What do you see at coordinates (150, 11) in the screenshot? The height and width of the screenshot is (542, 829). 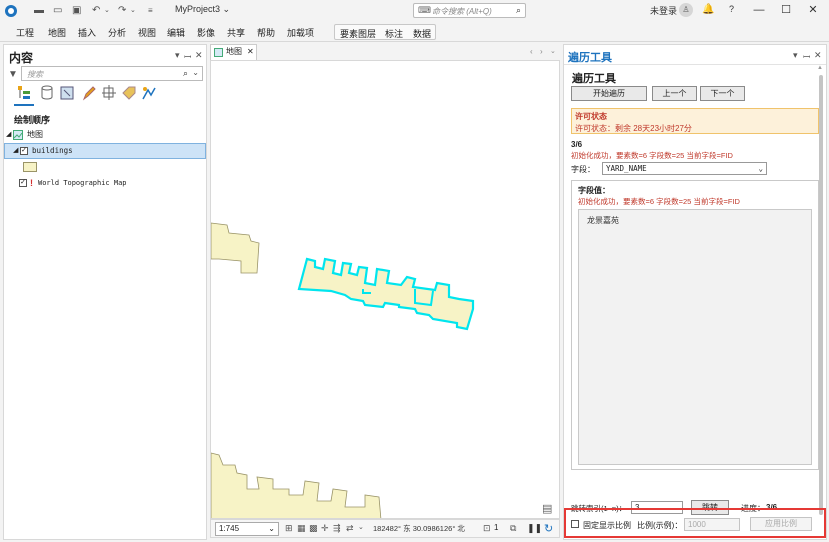 I see `customize-qat-icon: ≡` at bounding box center [150, 11].